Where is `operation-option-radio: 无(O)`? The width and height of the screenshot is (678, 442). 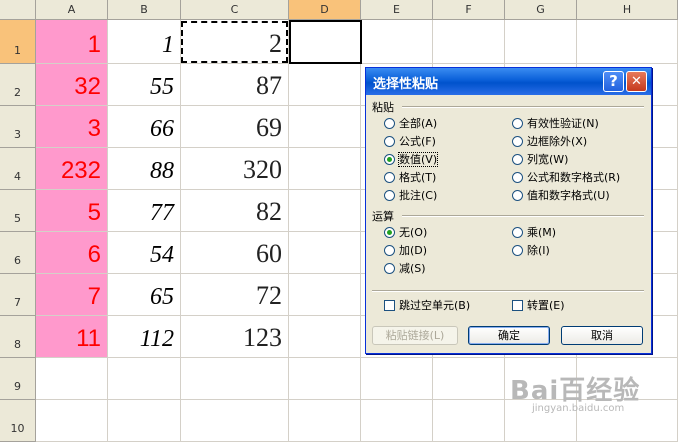 operation-option-radio: 无(O) is located at coordinates (405, 232).